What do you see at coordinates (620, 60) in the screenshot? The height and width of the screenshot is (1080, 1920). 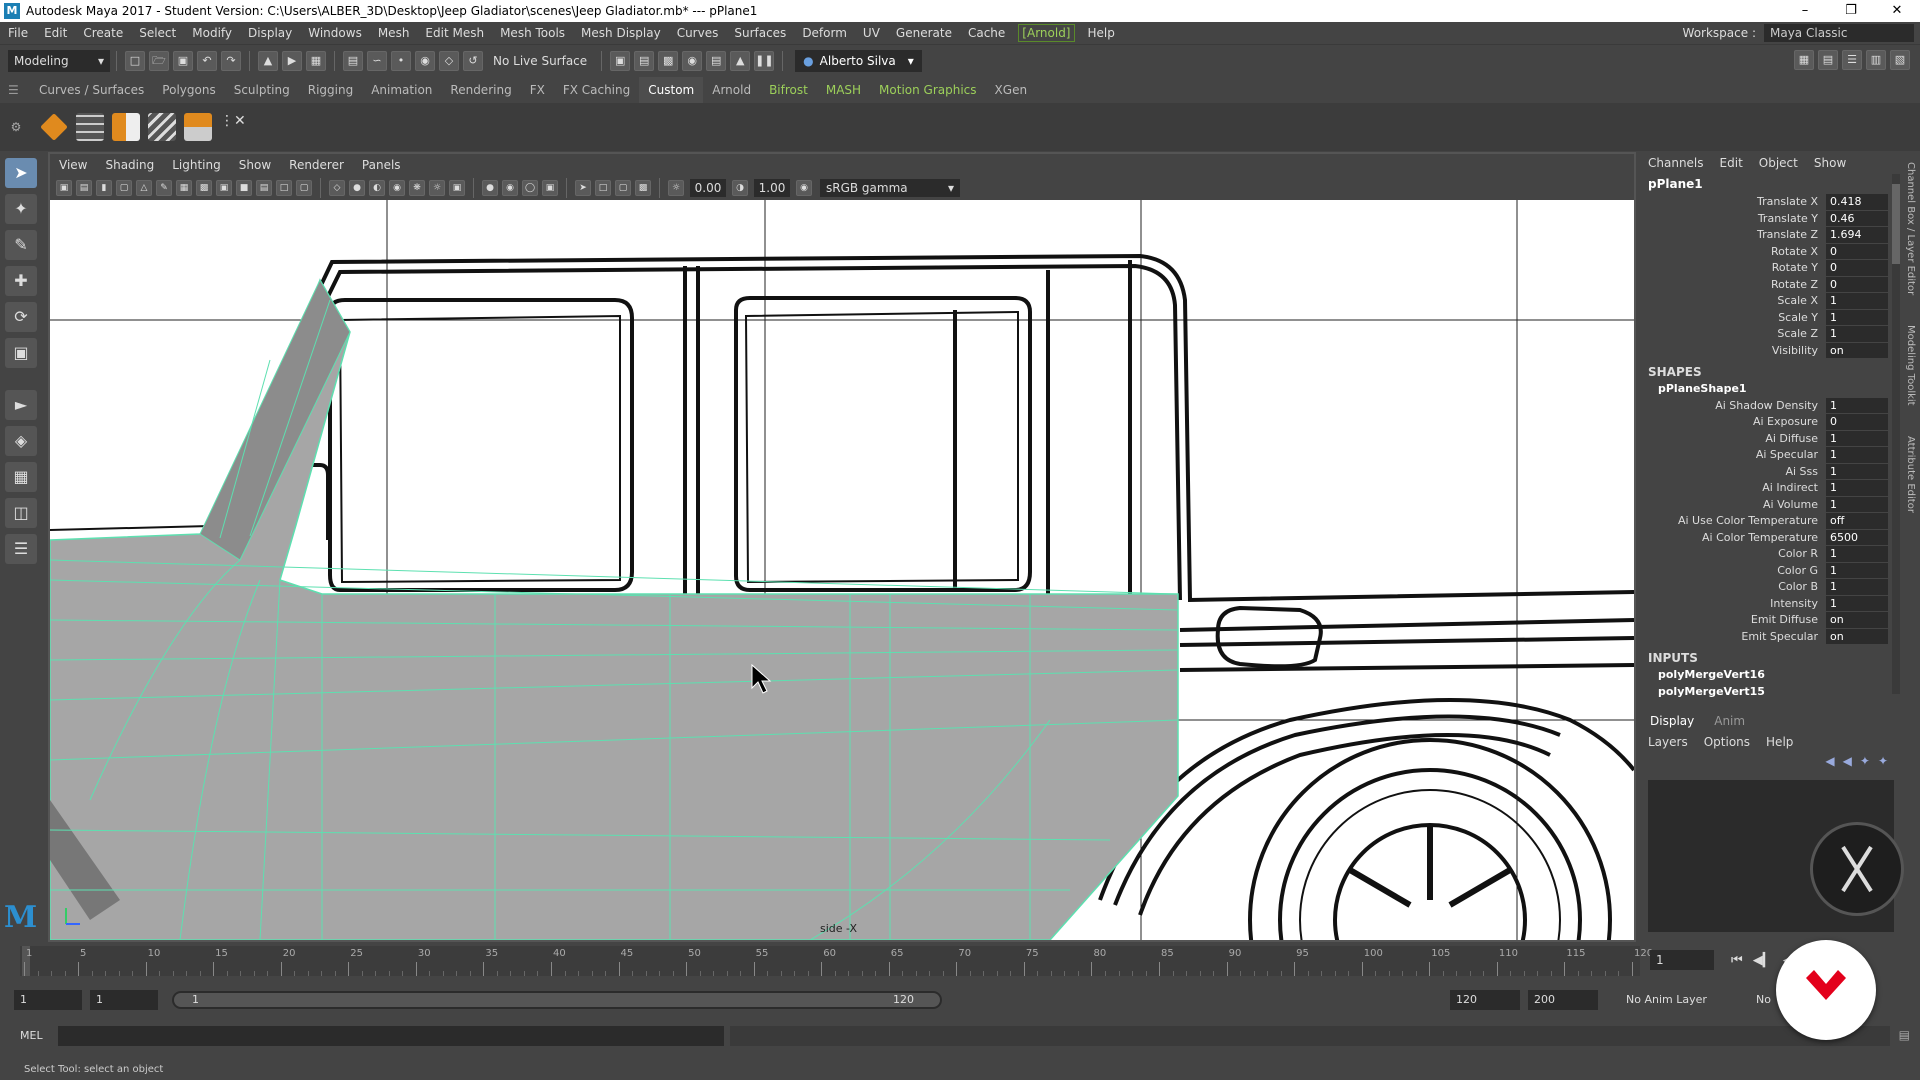 I see `render-icon: ▣` at bounding box center [620, 60].